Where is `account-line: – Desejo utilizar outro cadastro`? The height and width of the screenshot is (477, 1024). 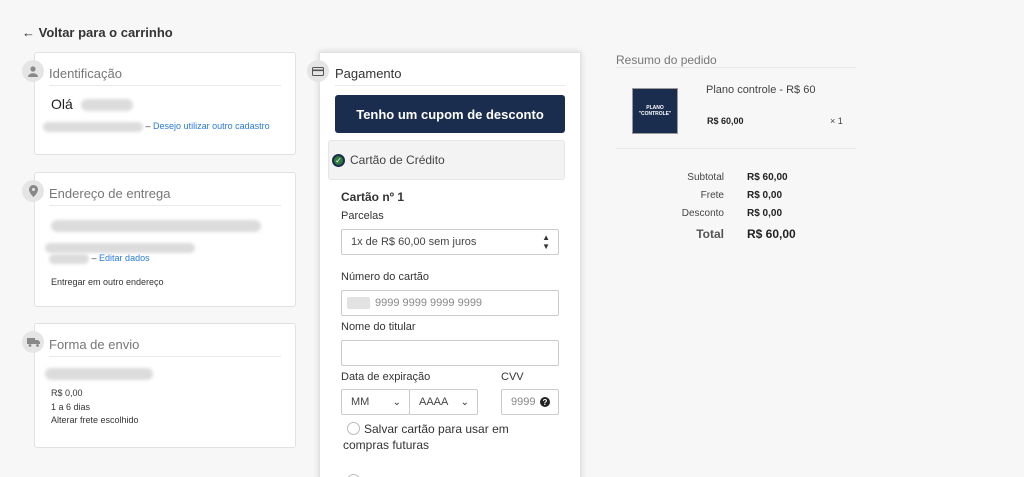 account-line: – Desejo utilizar outro cadastro is located at coordinates (156, 126).